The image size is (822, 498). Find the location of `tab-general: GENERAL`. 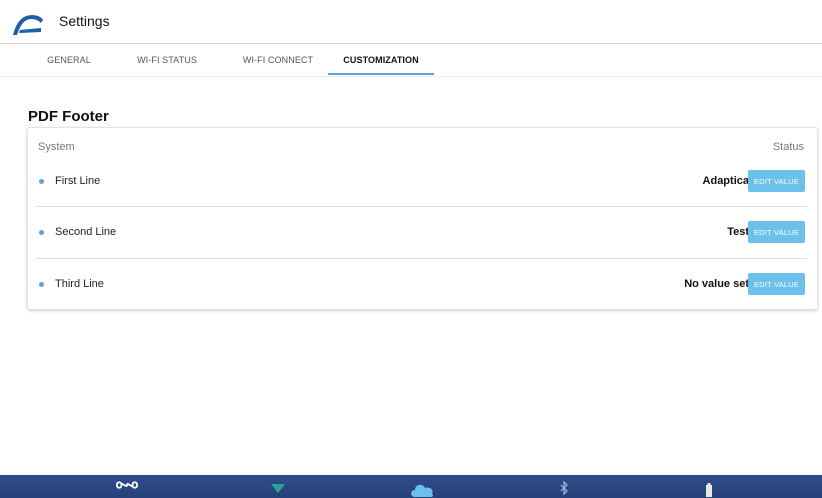

tab-general: GENERAL is located at coordinates (69, 60).